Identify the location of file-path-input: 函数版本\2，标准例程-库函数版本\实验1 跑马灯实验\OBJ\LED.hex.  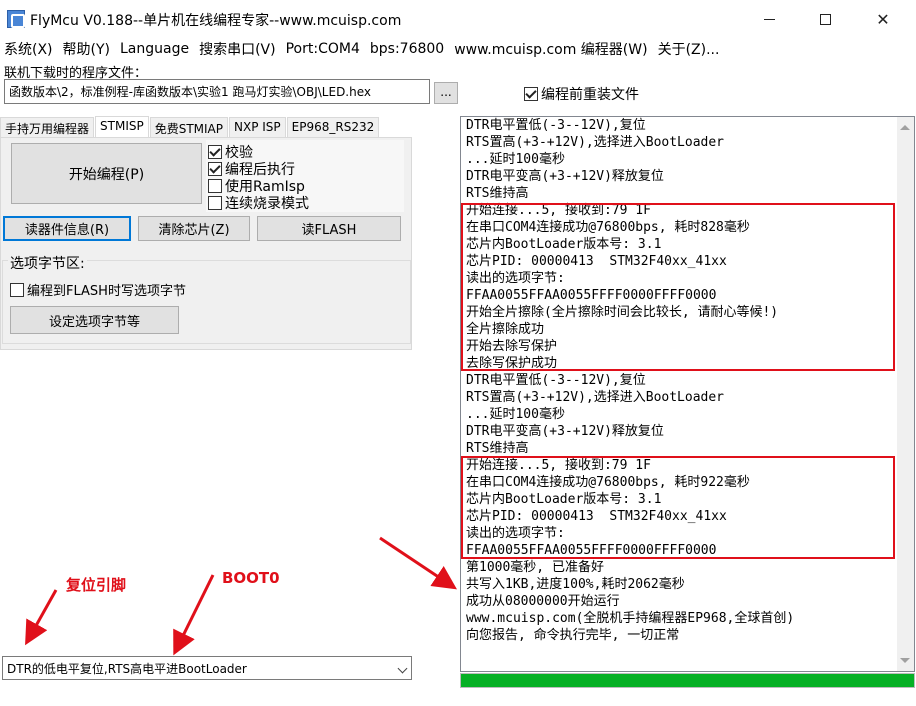
(217, 91).